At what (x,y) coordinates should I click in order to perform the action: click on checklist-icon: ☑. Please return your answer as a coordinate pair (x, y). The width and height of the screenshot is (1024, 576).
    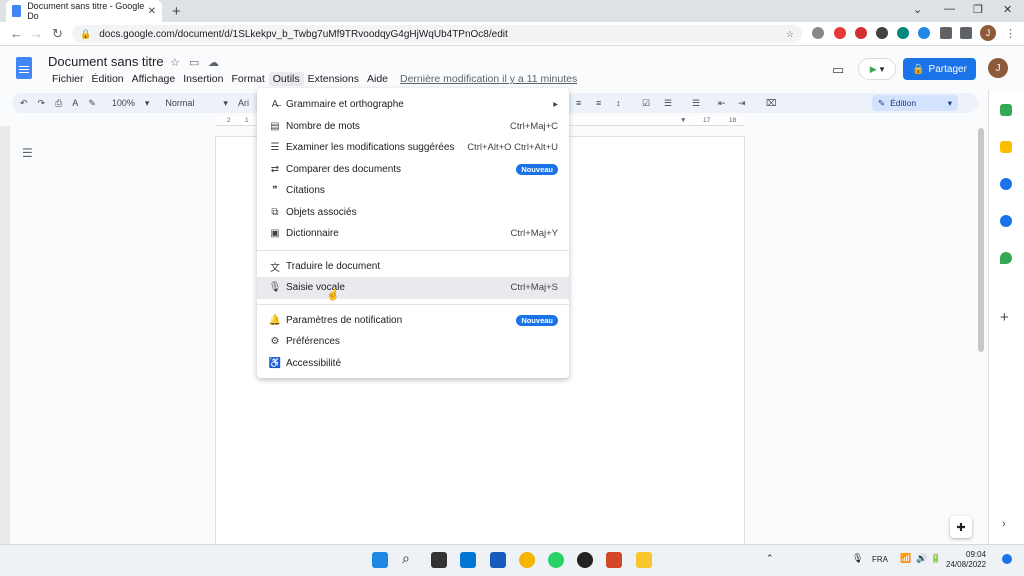
    Looking at the image, I should click on (646, 103).